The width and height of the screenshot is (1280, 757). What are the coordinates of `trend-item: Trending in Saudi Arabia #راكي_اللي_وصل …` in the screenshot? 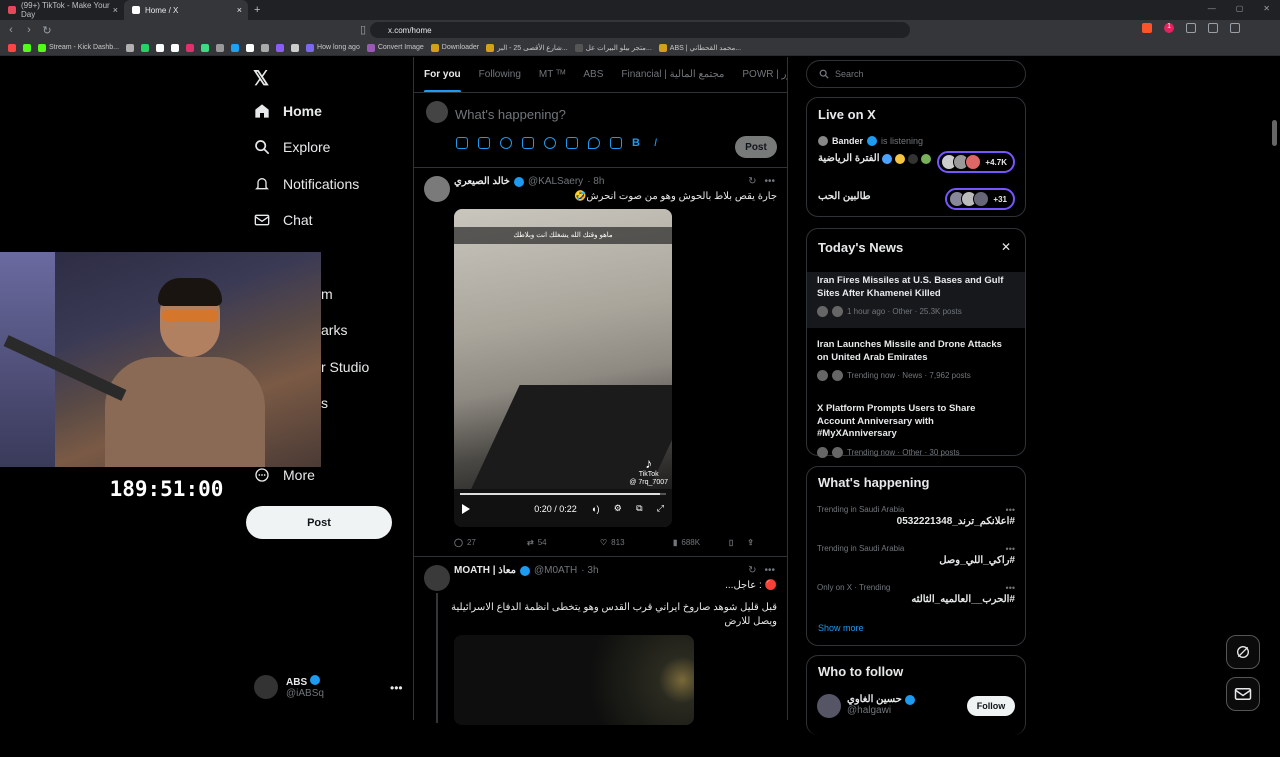 It's located at (916, 555).